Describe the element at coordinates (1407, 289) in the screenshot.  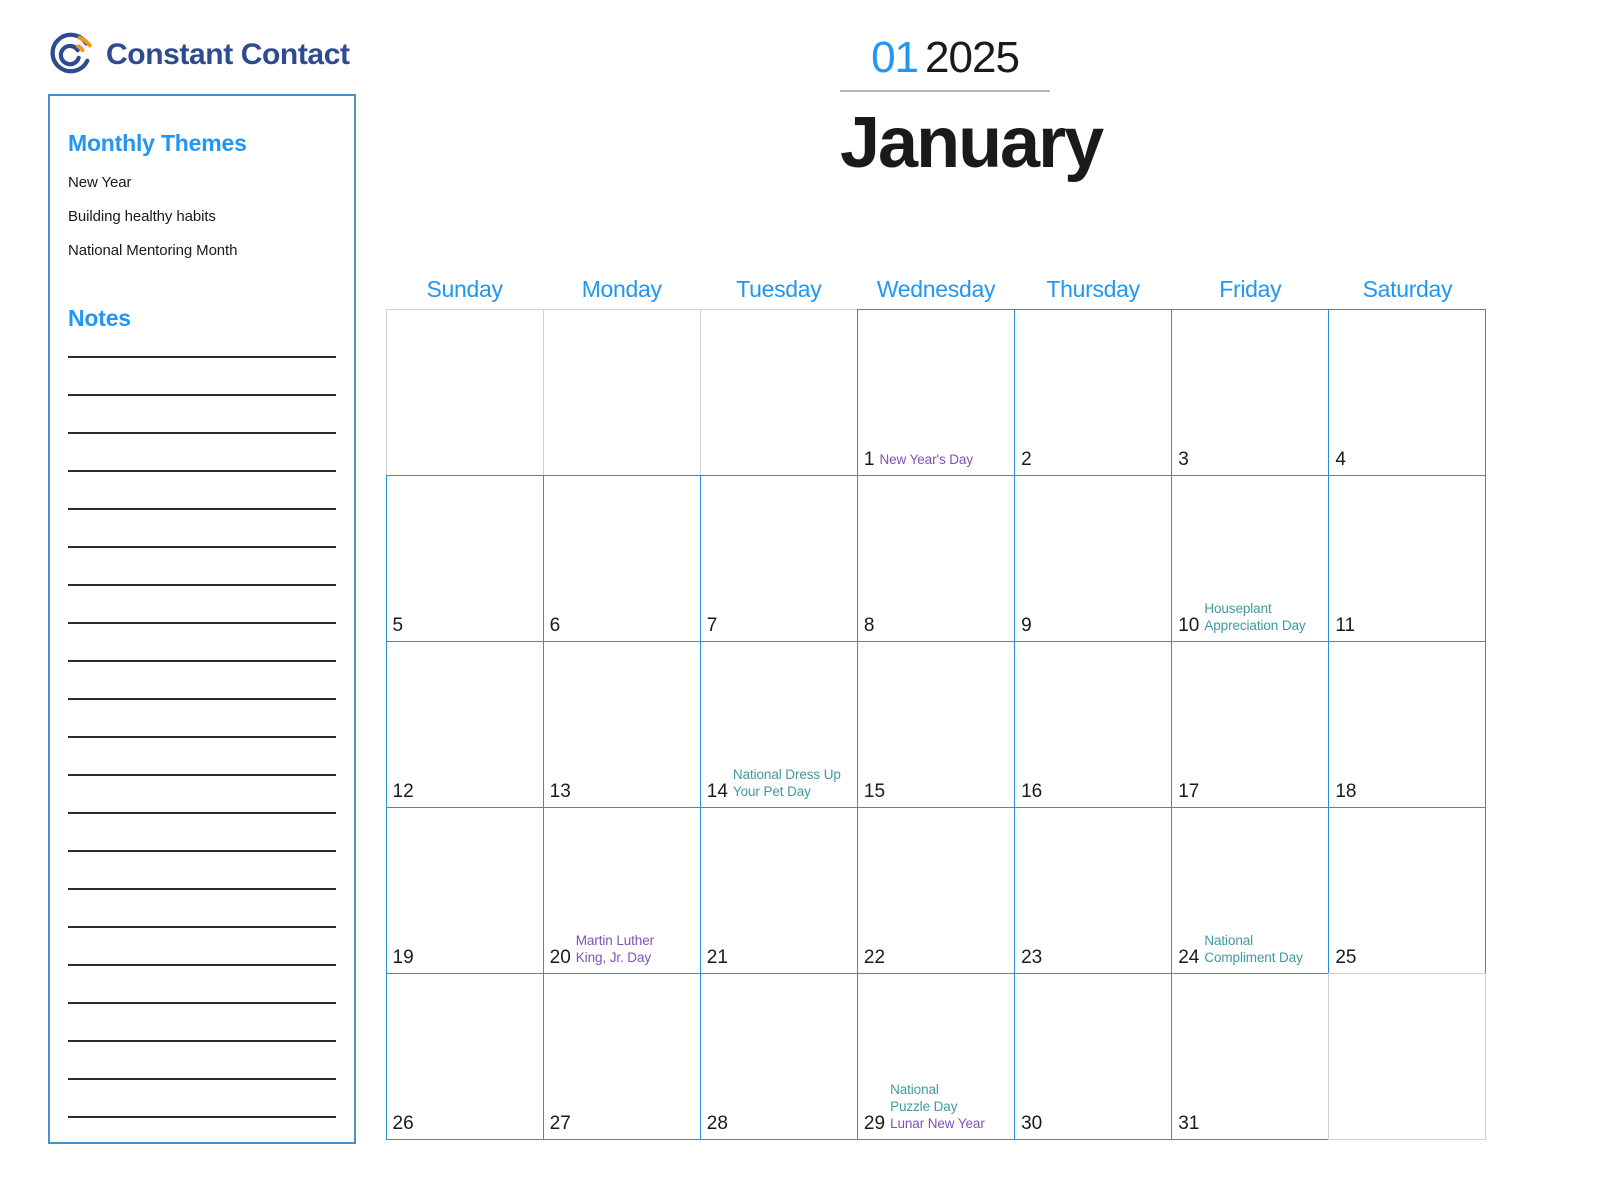
I see `weekday-header-saturday: Saturday` at that location.